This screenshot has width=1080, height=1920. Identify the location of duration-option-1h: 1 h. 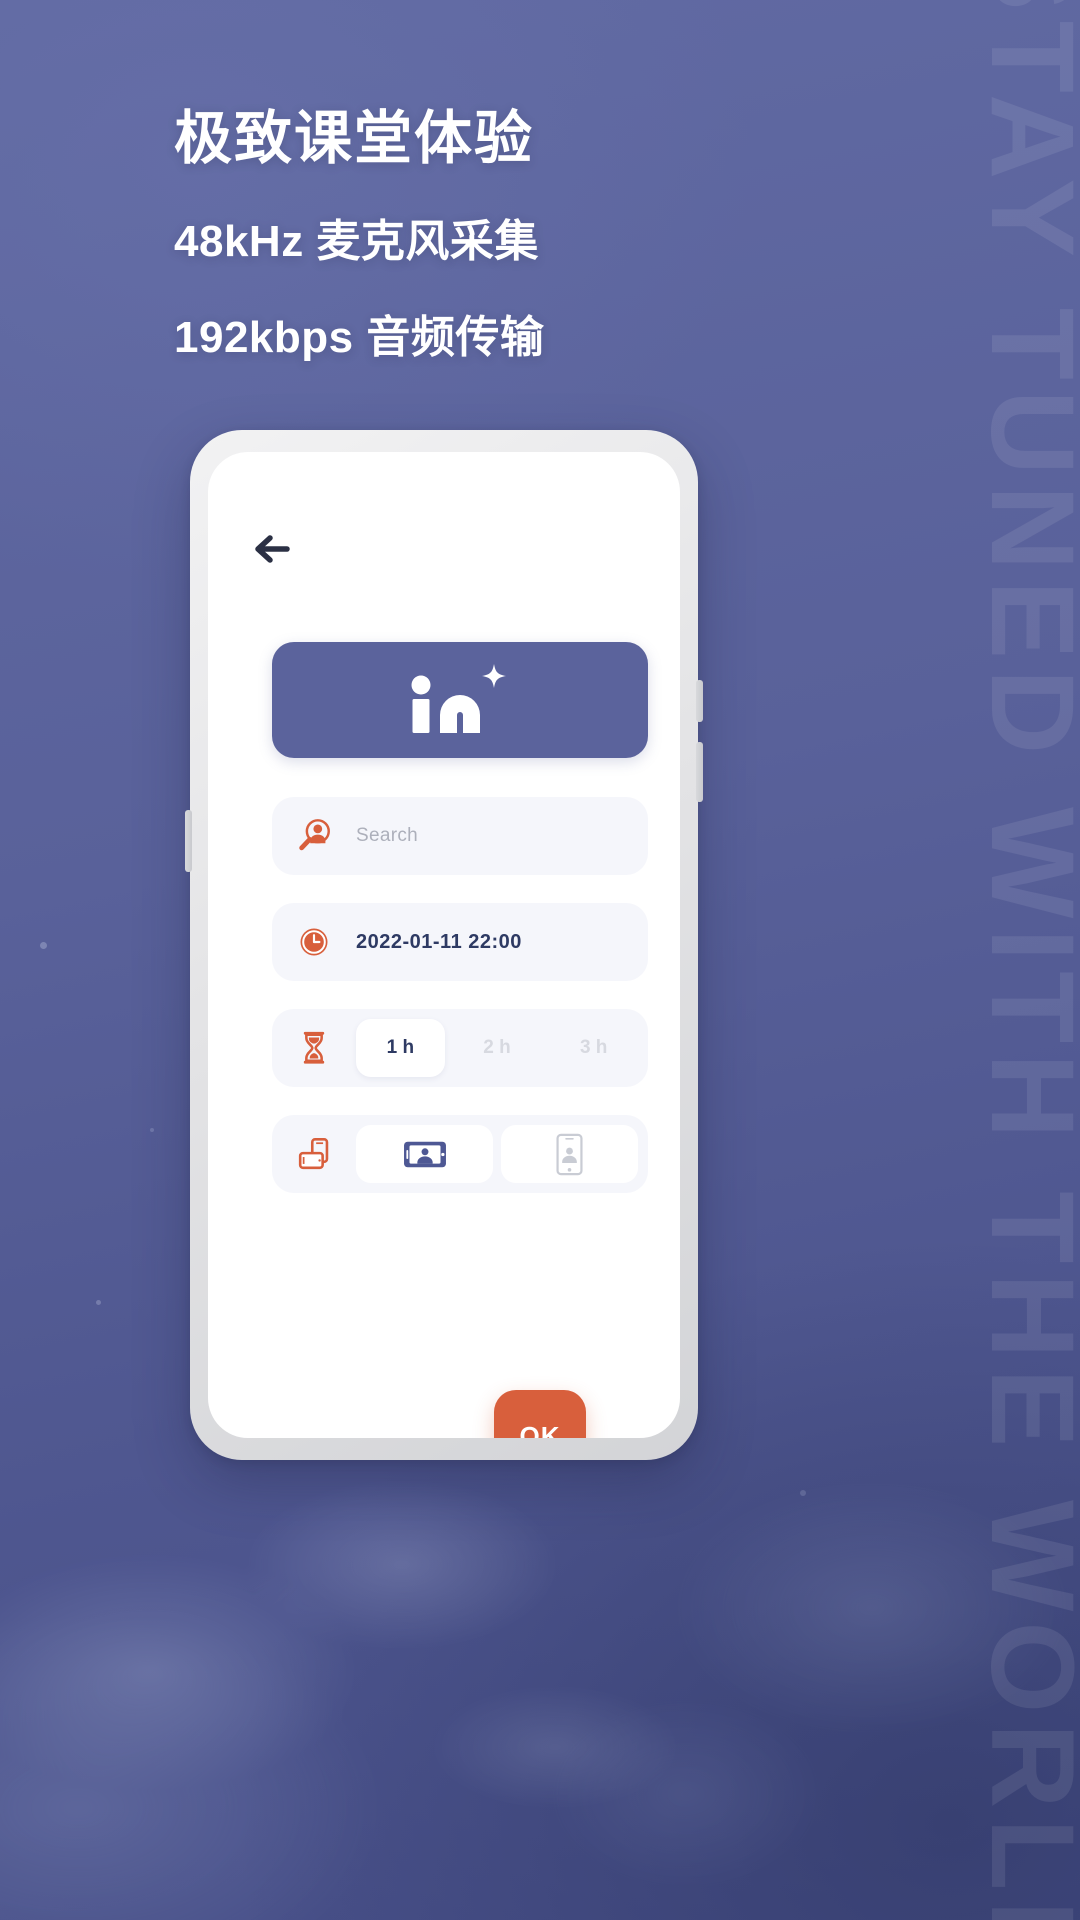
(400, 1048).